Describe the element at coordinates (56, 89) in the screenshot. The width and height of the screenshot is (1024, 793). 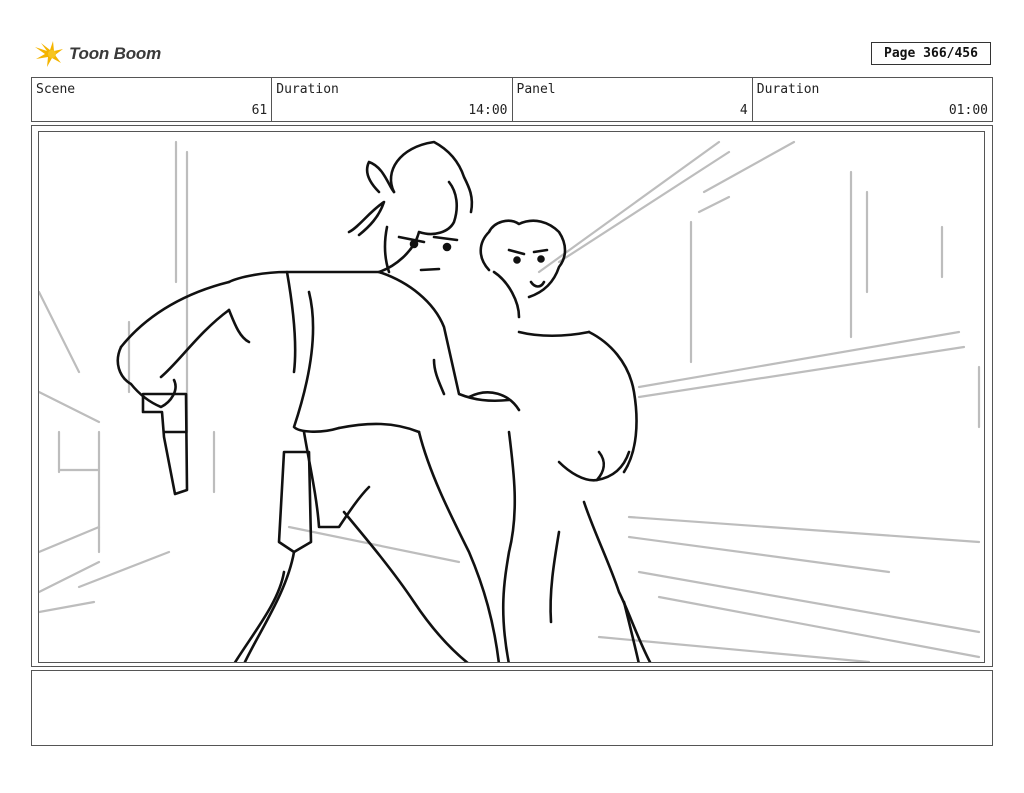
I see `scene-label: Scene` at that location.